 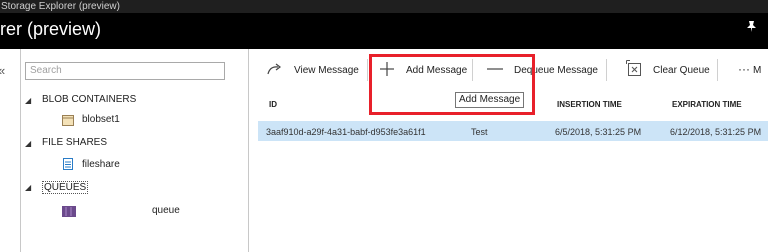 What do you see at coordinates (74, 142) in the screenshot?
I see `tree-file-shares: FILE SHARES` at bounding box center [74, 142].